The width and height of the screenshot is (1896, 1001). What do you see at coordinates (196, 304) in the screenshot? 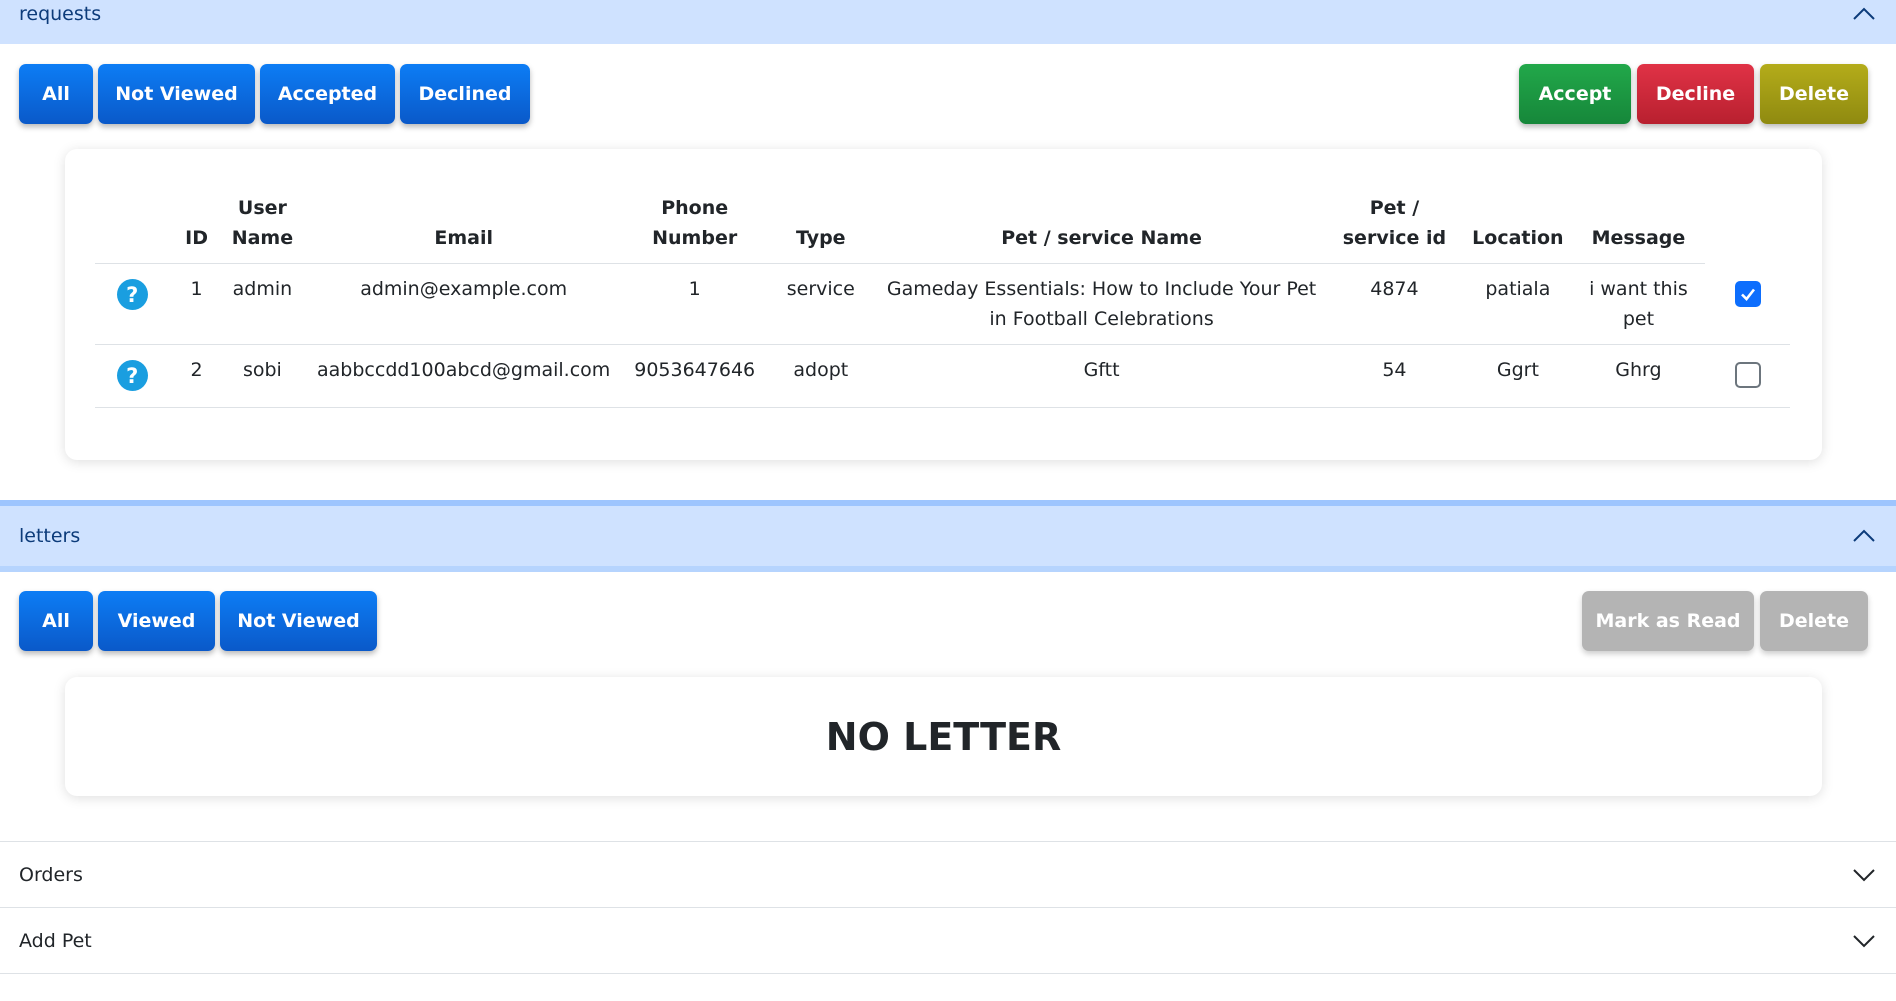
I see `cell-id: 1` at bounding box center [196, 304].